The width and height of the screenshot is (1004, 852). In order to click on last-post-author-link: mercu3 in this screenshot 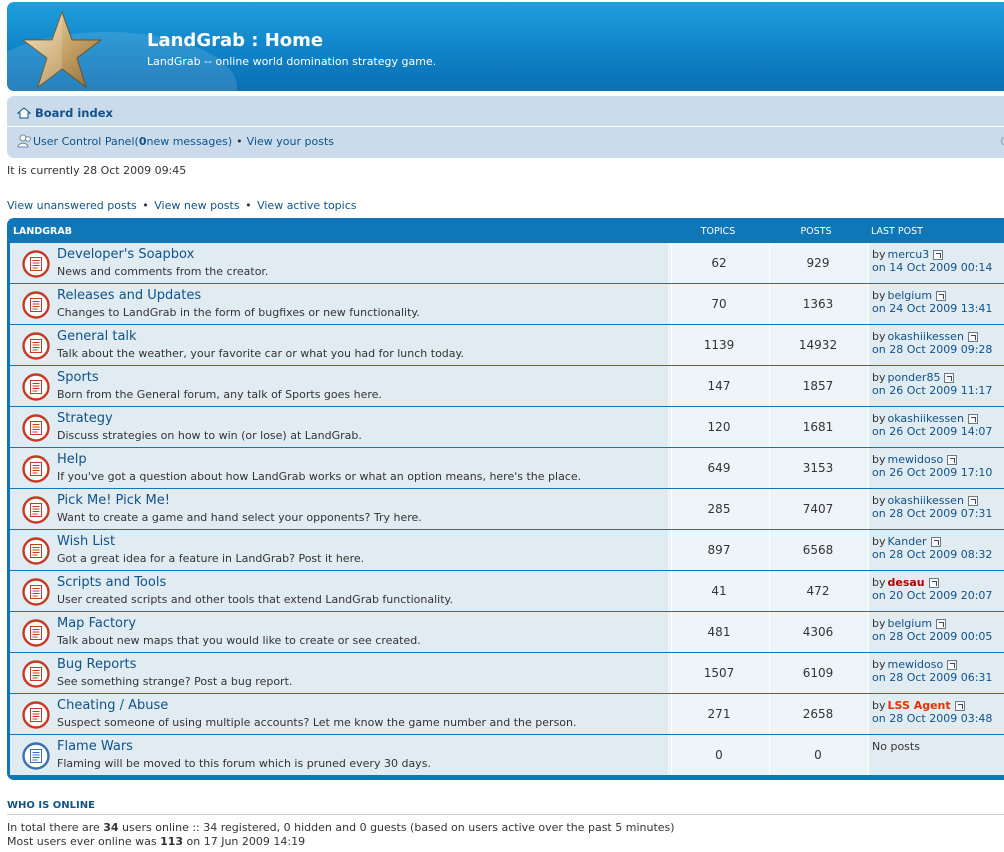, I will do `click(909, 254)`.